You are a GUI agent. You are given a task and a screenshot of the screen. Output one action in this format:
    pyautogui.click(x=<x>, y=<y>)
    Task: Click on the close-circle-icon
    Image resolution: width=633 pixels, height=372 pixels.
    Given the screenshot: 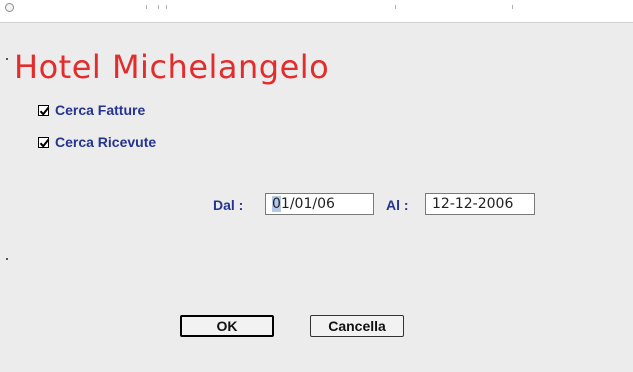 What is the action you would take?
    pyautogui.click(x=9, y=7)
    